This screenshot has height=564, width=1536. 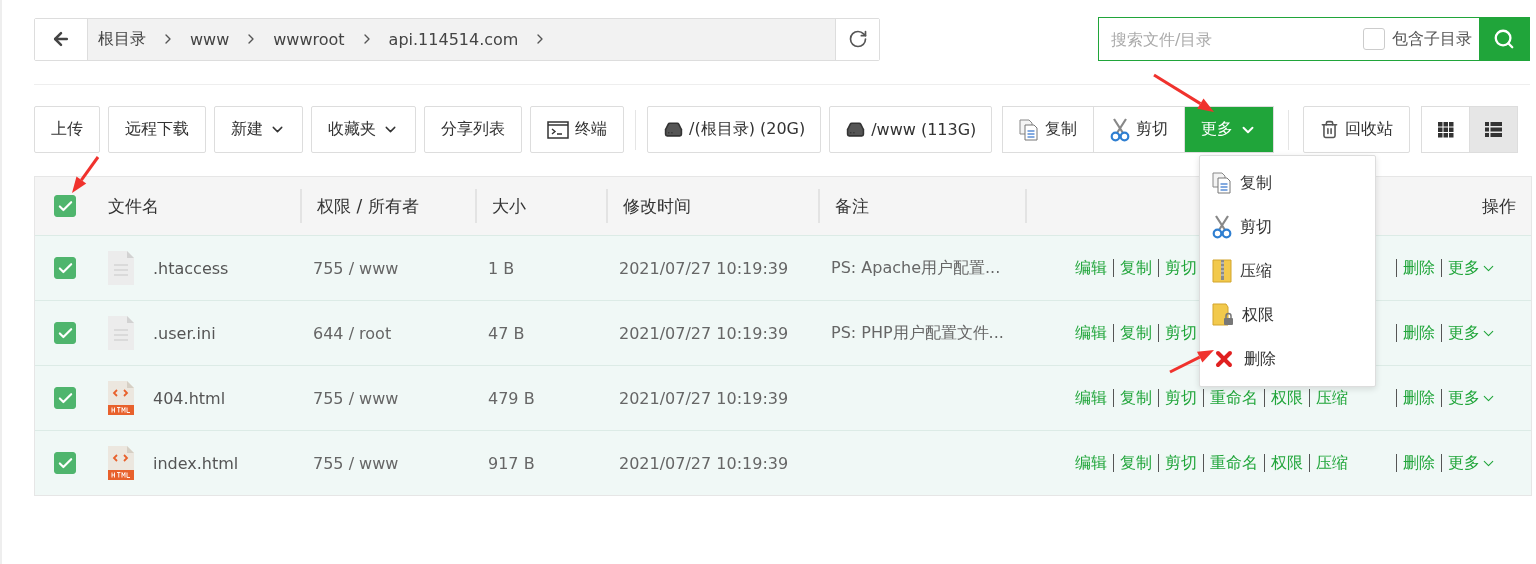 What do you see at coordinates (184, 333) in the screenshot?
I see `file-name: .user.ini` at bounding box center [184, 333].